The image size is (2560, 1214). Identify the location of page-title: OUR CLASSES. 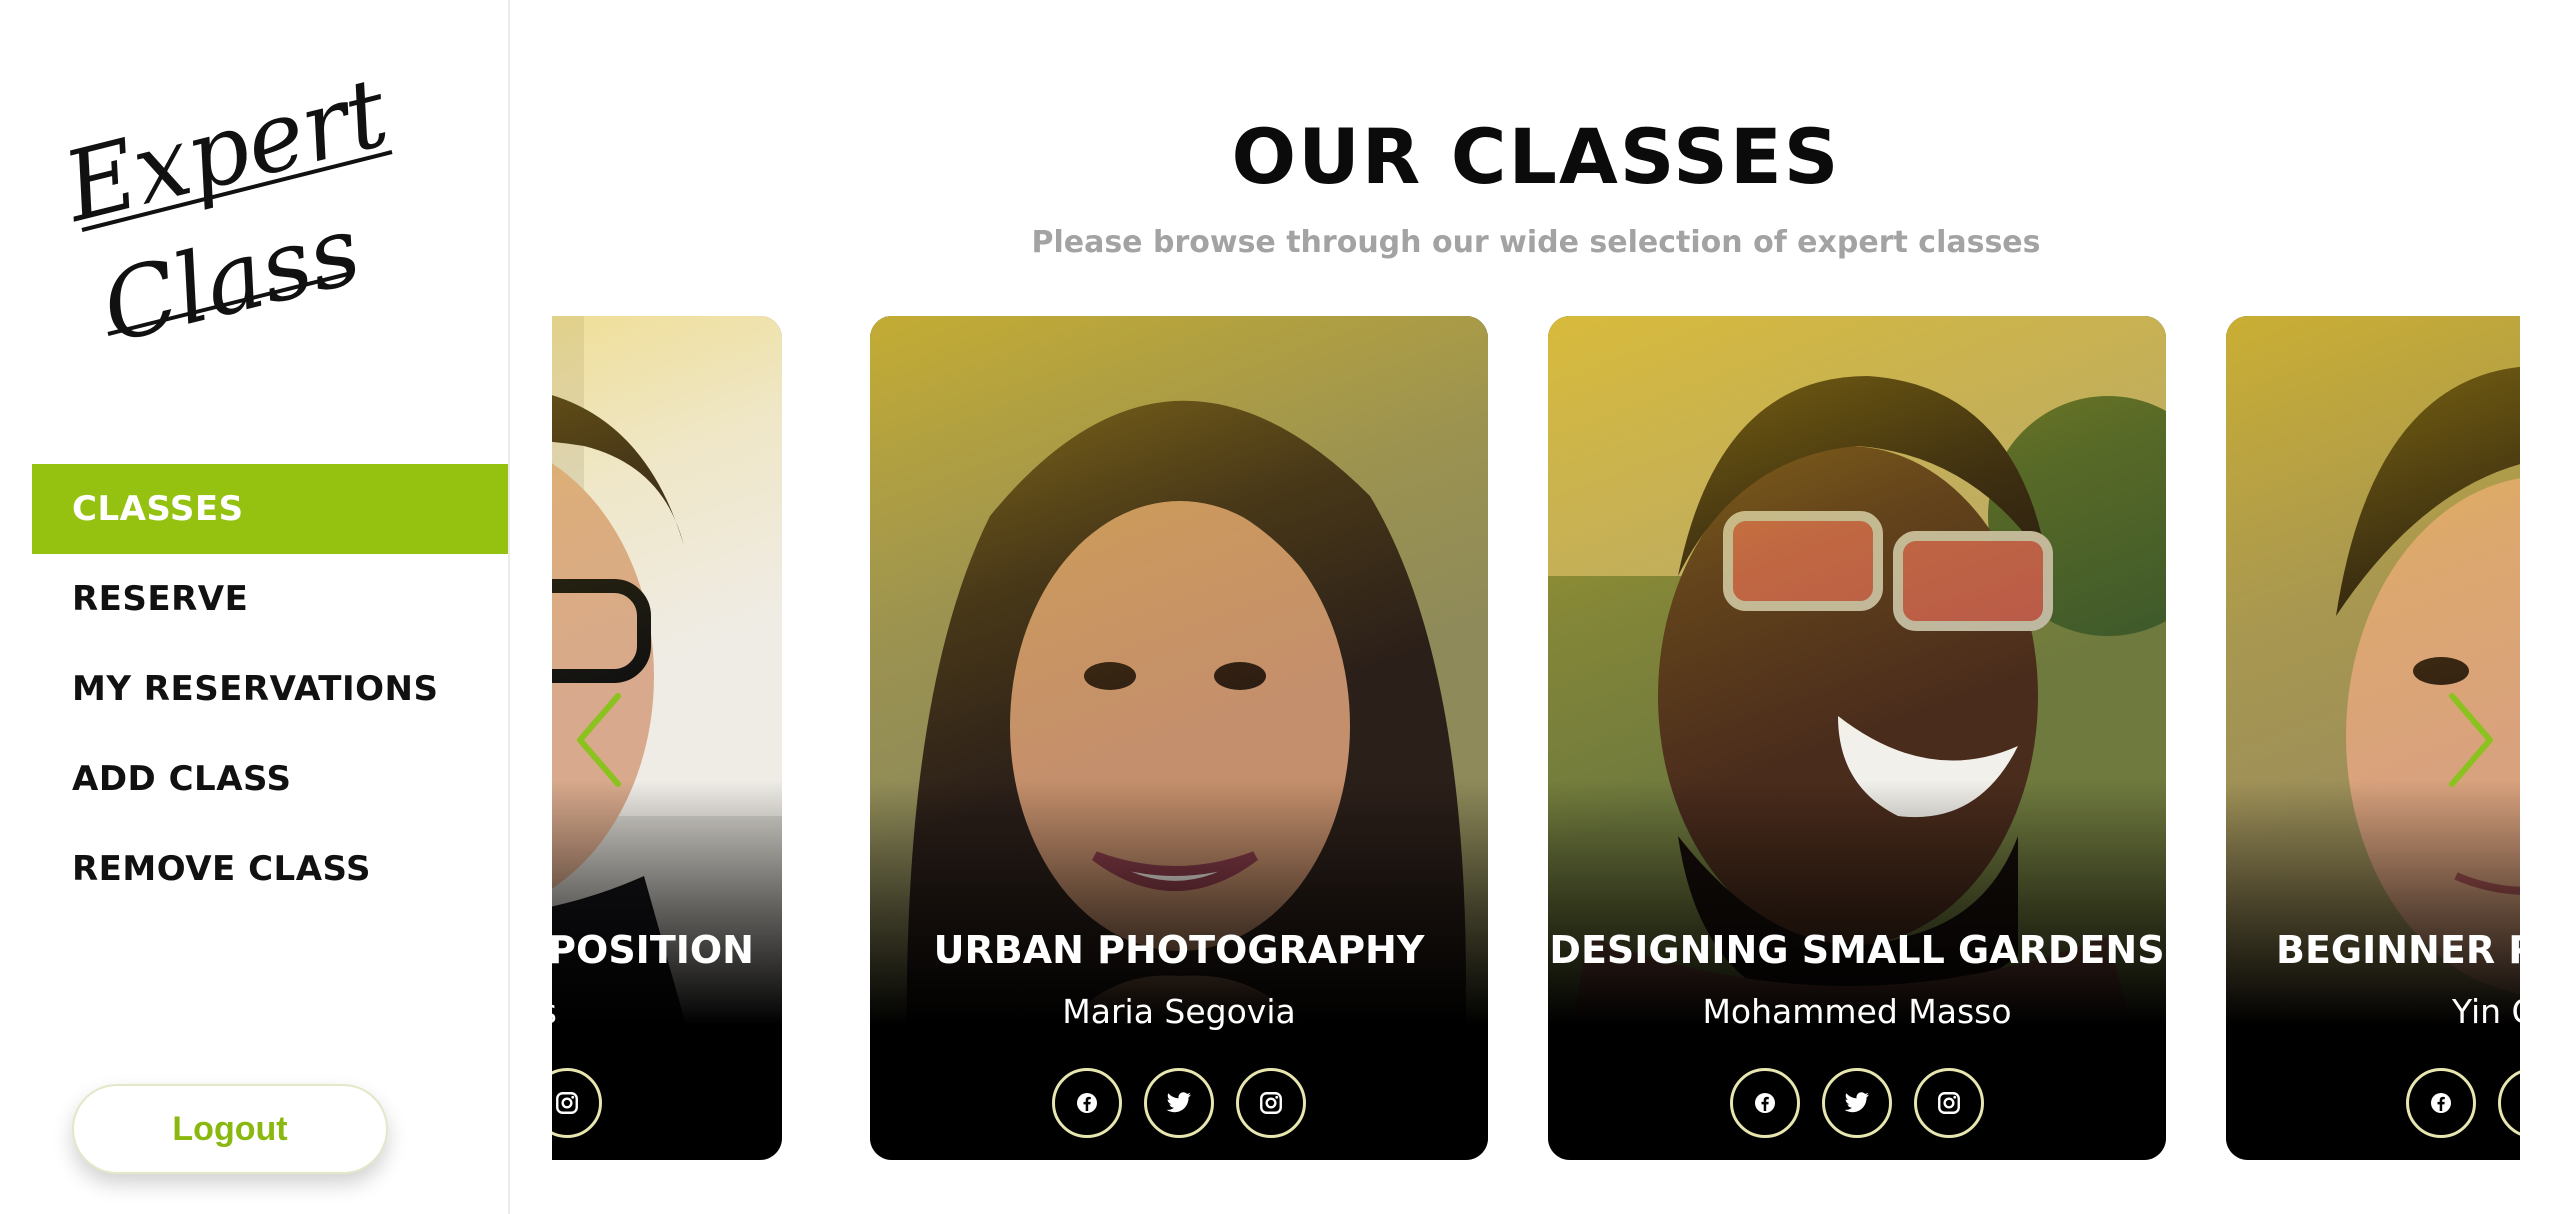
(1536, 156).